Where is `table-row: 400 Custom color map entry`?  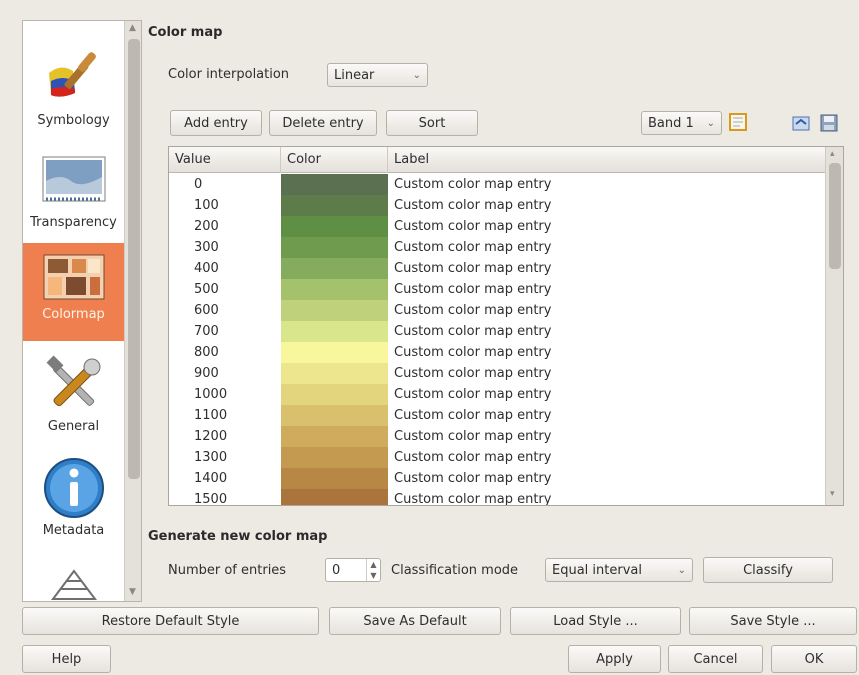 table-row: 400 Custom color map entry is located at coordinates (497, 268).